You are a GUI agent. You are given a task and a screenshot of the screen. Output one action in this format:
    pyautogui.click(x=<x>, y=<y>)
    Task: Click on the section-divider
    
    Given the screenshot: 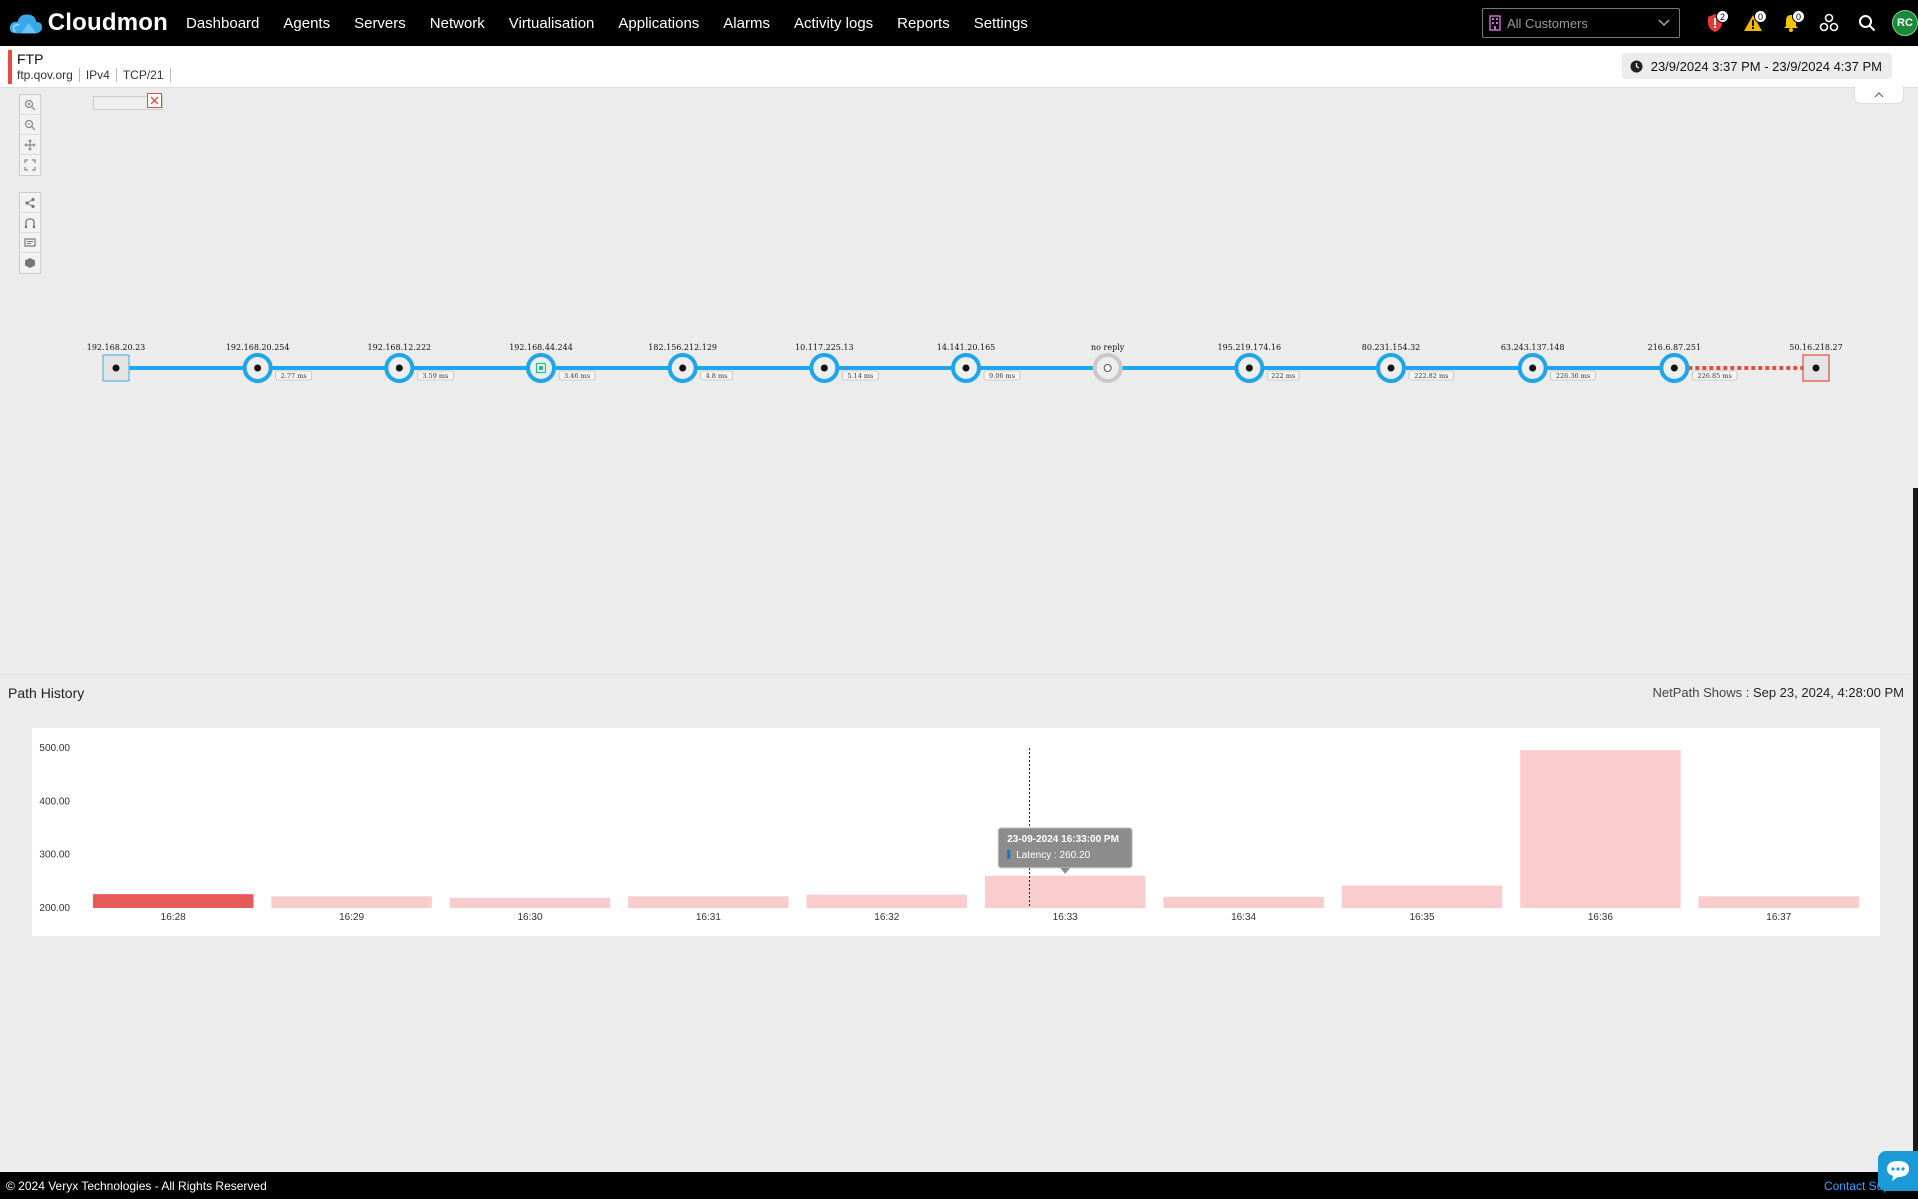 What is the action you would take?
    pyautogui.click(x=954, y=674)
    